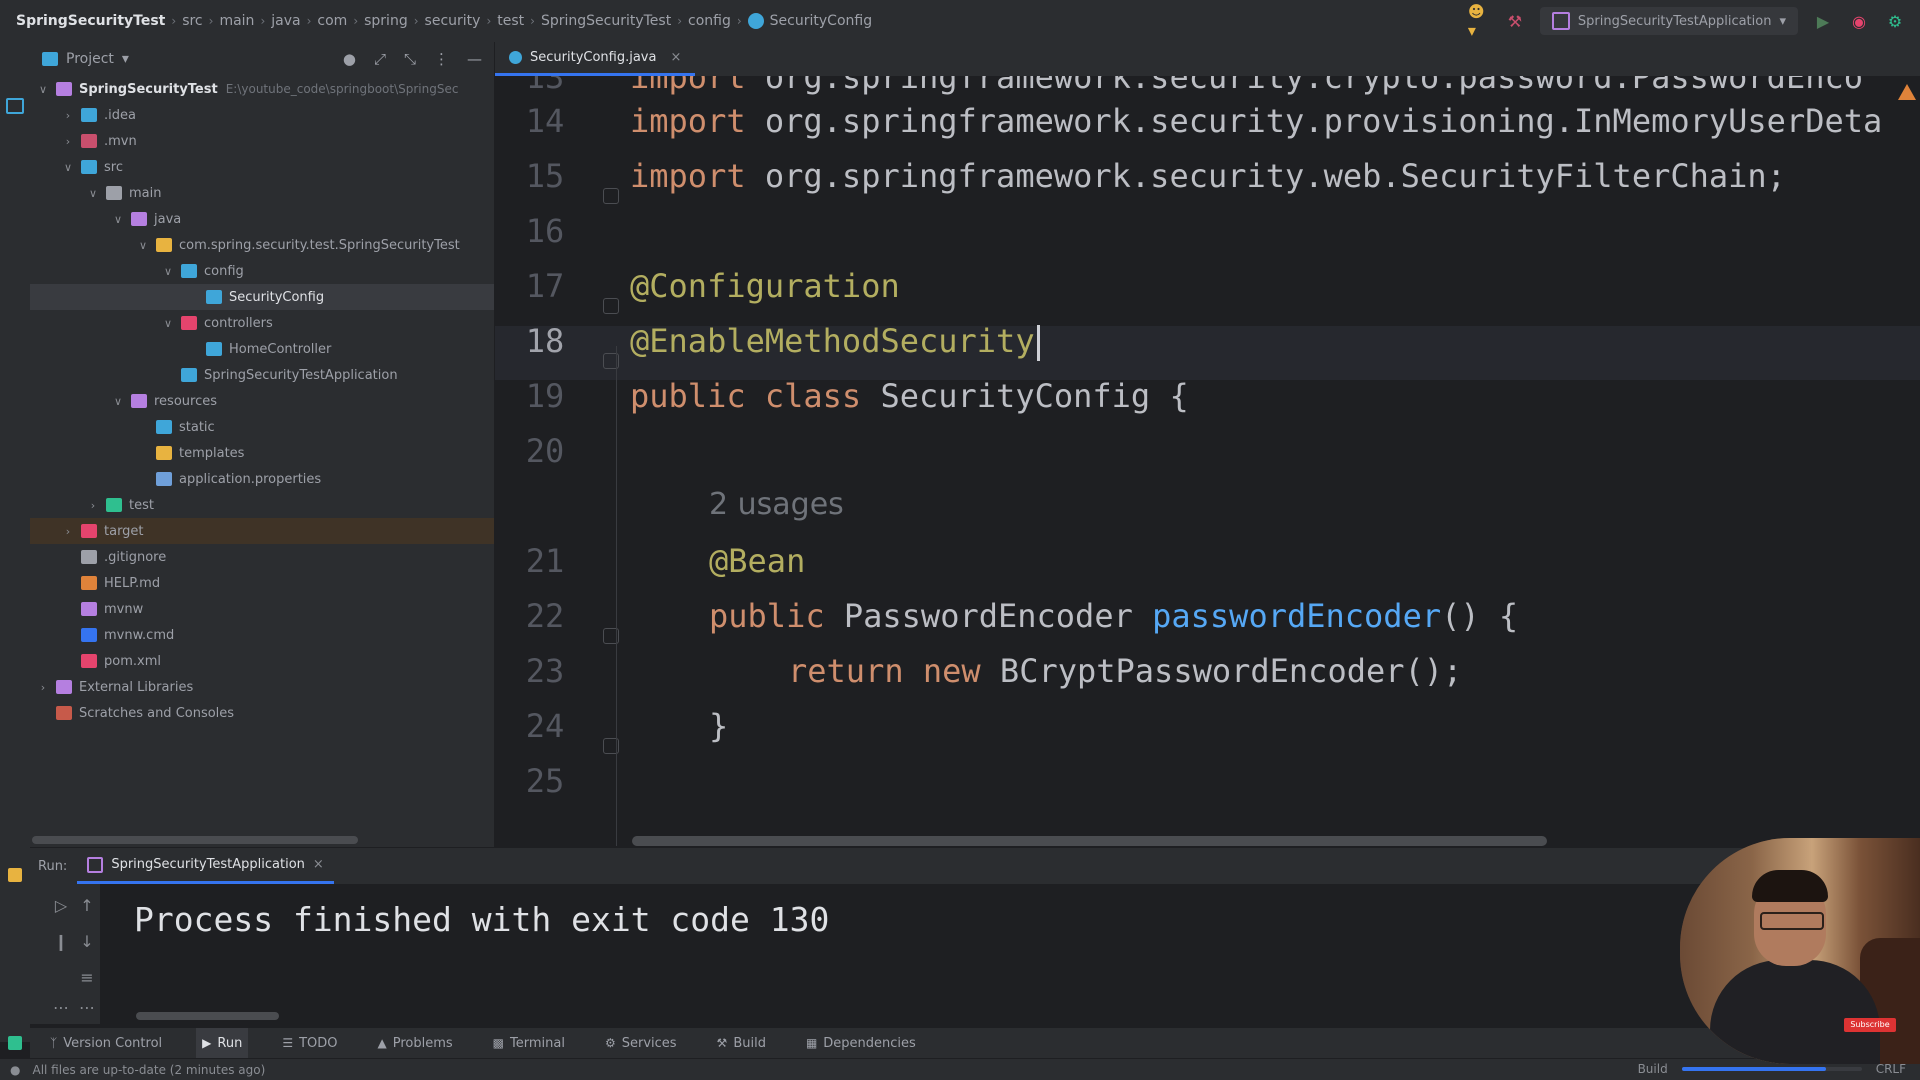 The height and width of the screenshot is (1080, 1920). I want to click on tree-item: SpringSecurityTestApplication, so click(262, 375).